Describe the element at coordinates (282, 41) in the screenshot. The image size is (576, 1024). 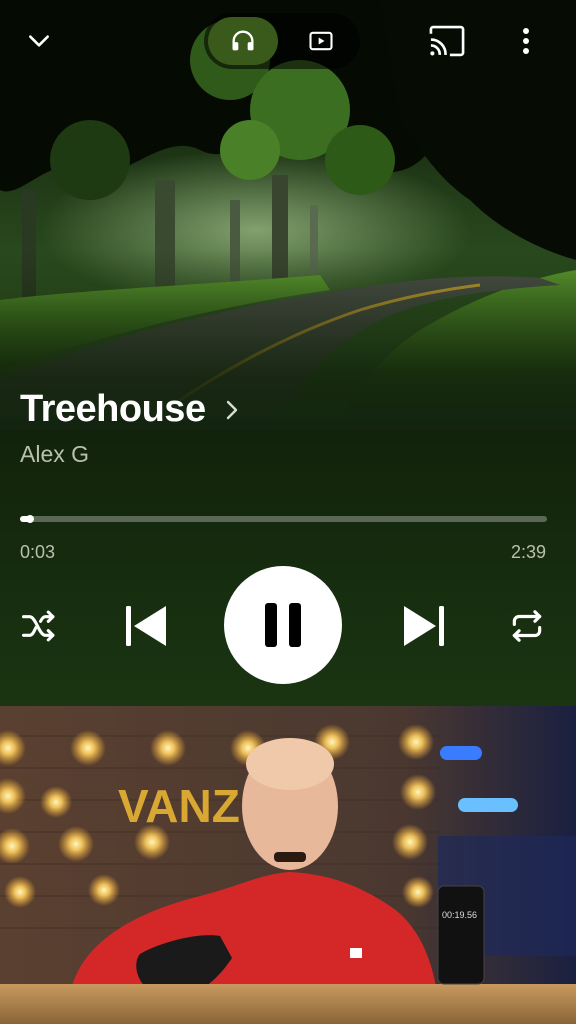
I see `audio-video-toggle` at that location.